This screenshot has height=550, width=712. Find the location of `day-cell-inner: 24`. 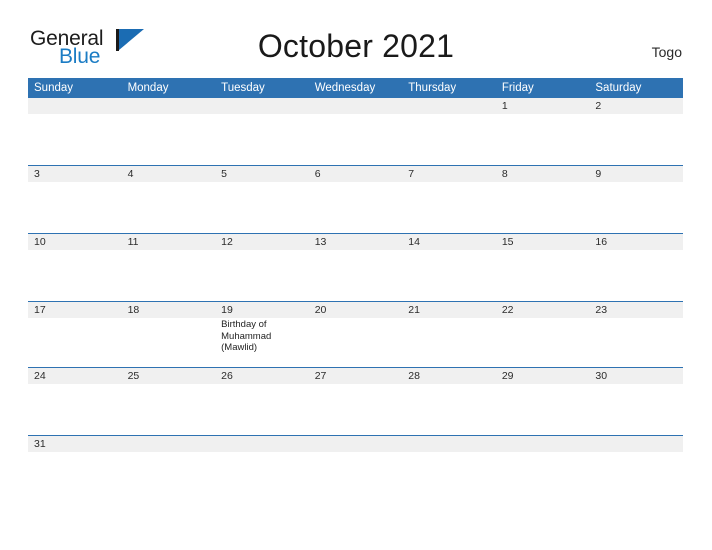

day-cell-inner: 24 is located at coordinates (75, 401).